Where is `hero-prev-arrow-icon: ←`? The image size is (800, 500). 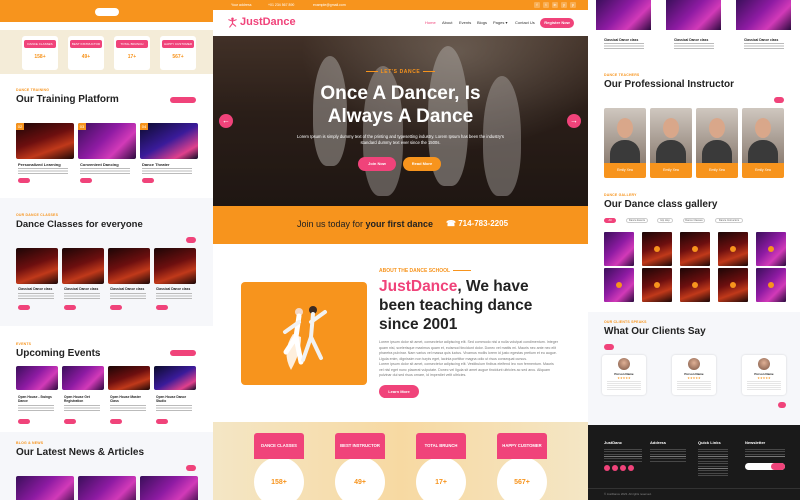
hero-prev-arrow-icon: ← is located at coordinates (226, 121).